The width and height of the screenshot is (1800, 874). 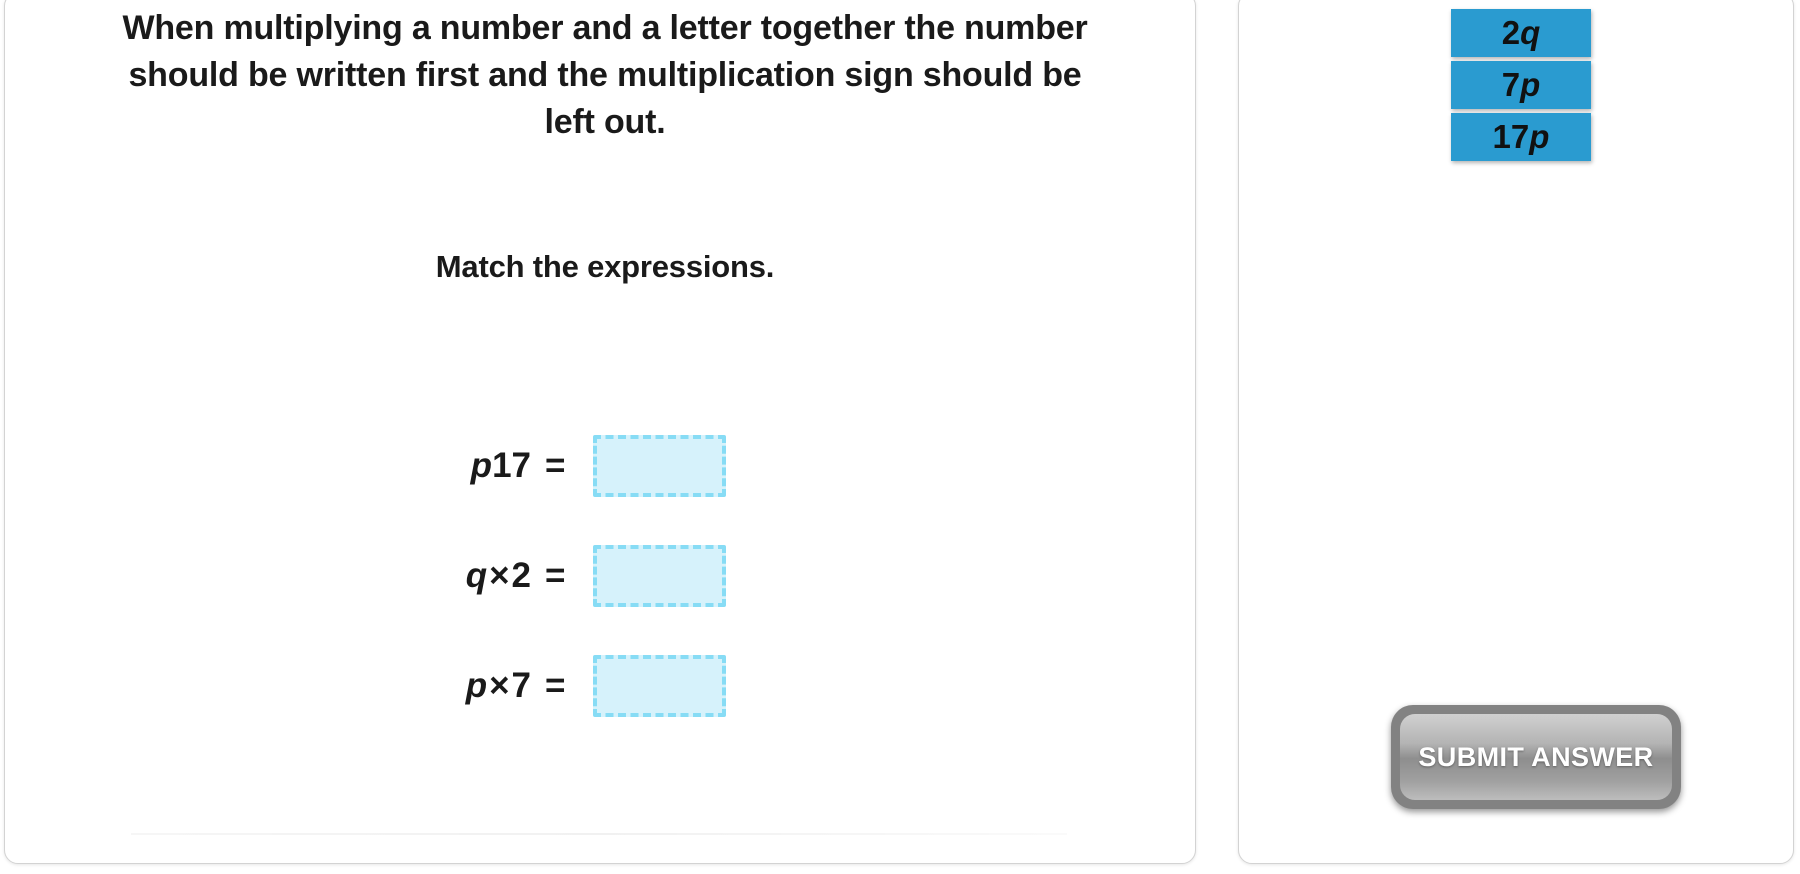 I want to click on tile-variable: q, so click(x=1530, y=32).